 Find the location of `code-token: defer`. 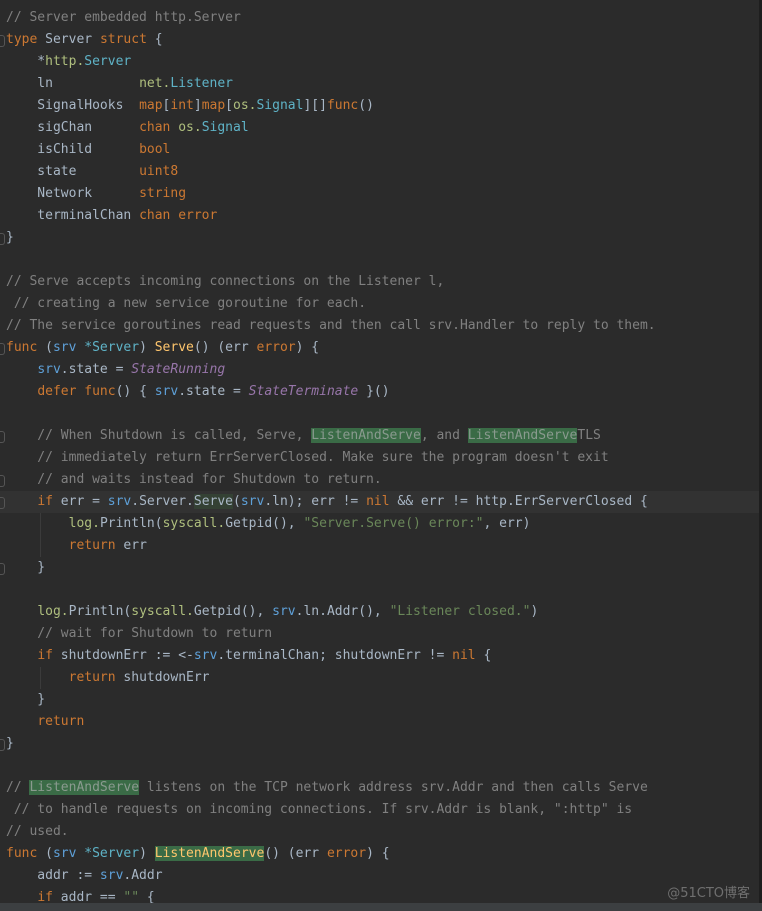

code-token: defer is located at coordinates (57, 391).